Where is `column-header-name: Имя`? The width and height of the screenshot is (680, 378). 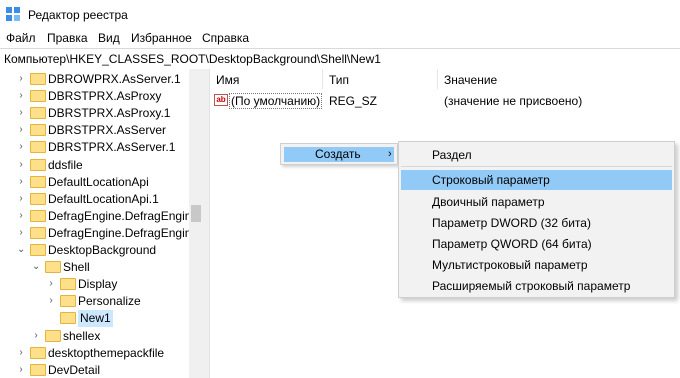
column-header-name: Имя is located at coordinates (227, 80).